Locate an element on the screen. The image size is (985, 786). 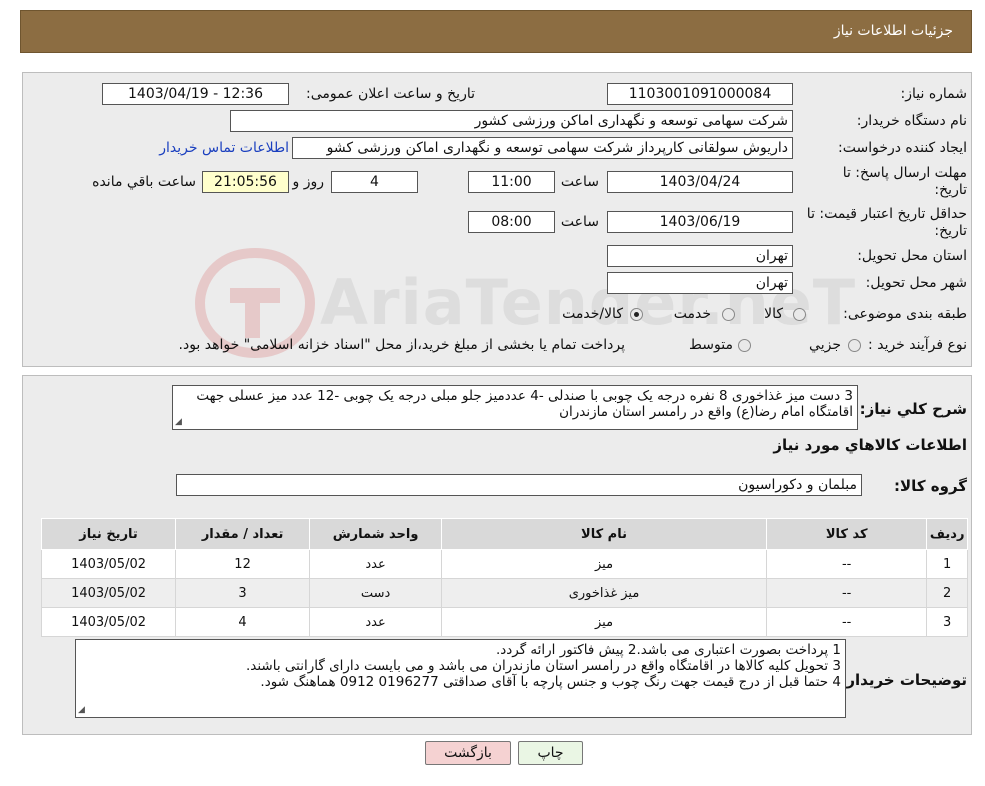
validity-label-date: تاریخ: is located at coordinates (950, 231).